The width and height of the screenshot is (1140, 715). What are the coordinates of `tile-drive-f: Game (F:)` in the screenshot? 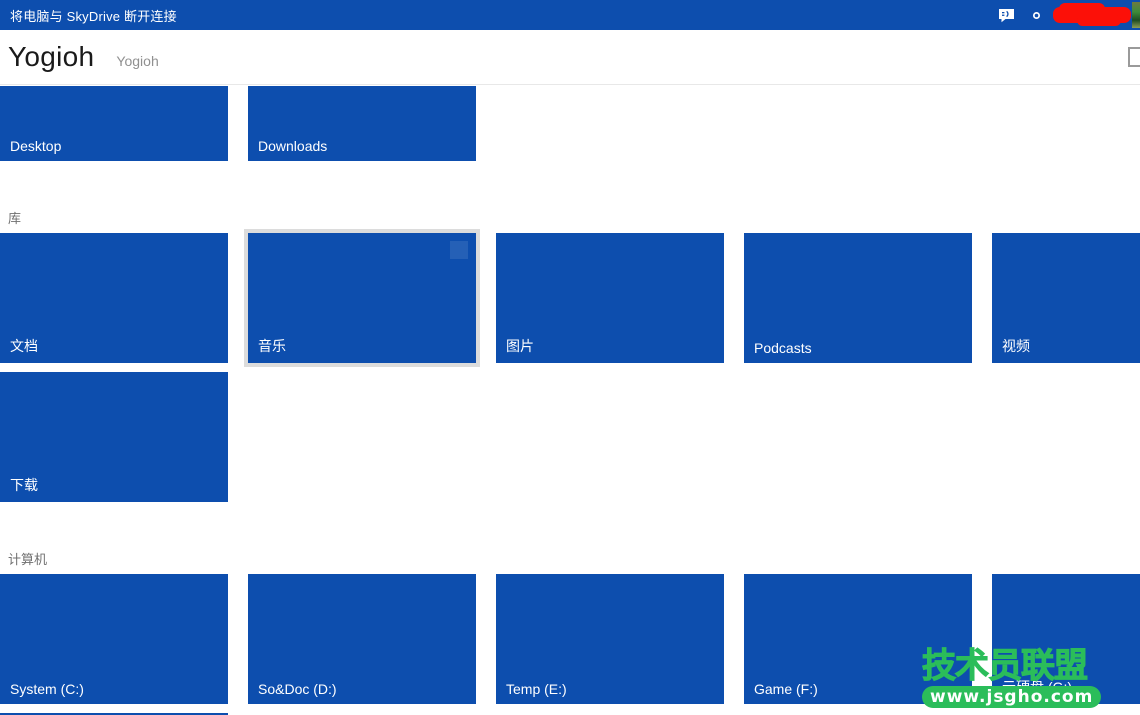 It's located at (858, 639).